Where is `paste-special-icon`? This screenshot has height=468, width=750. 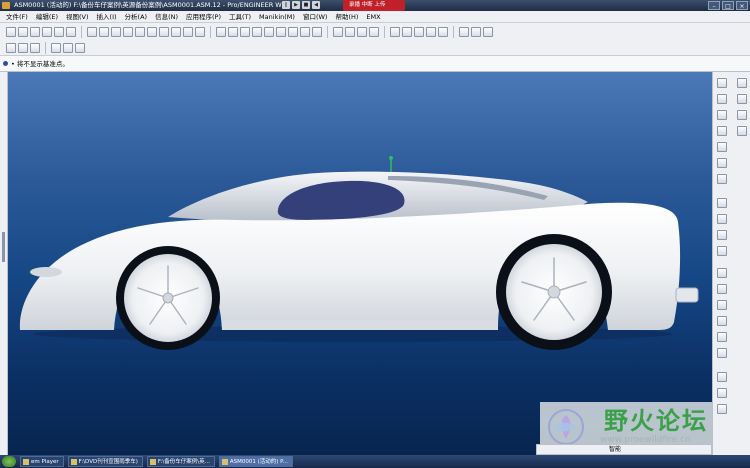
paste-special-icon is located at coordinates (152, 31).